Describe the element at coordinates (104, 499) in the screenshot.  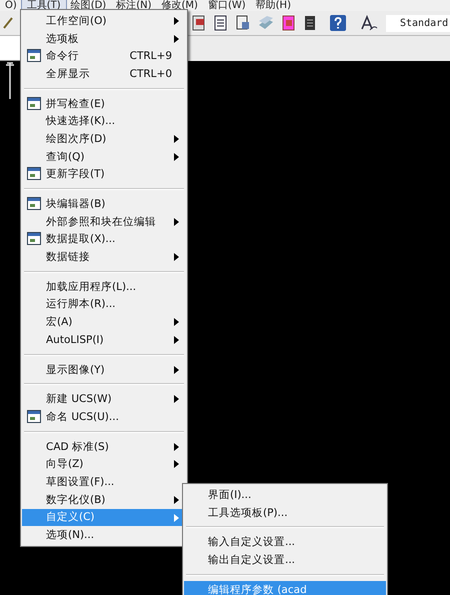
I see `menu-item: 数字化仪(B)` at that location.